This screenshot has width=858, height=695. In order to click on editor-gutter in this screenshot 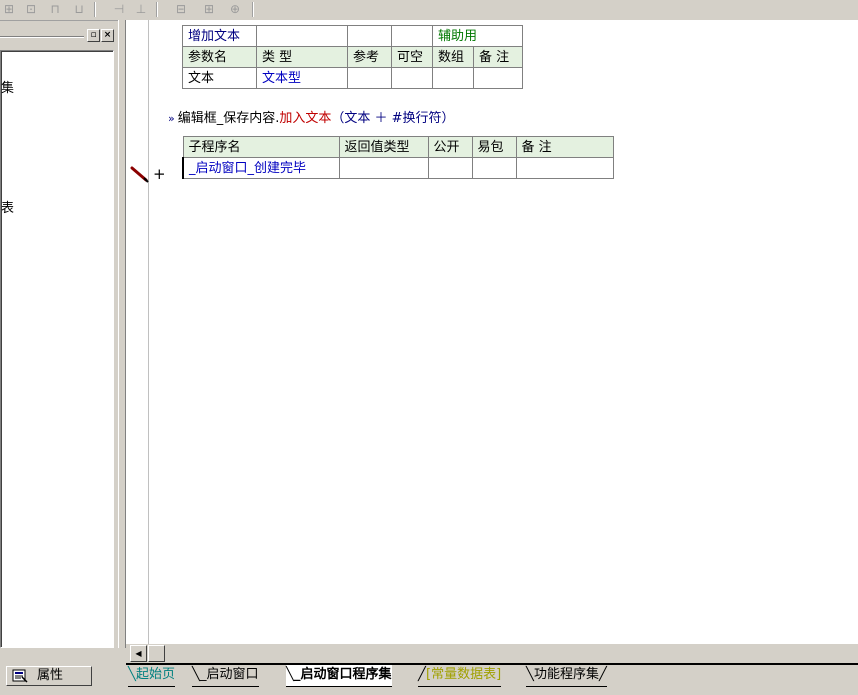, I will do `click(137, 332)`.